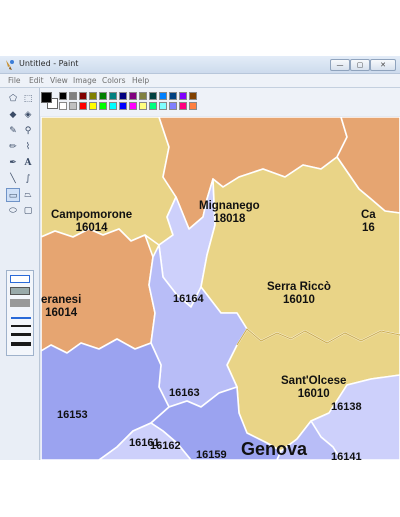 This screenshot has height=517, width=400. What do you see at coordinates (92, 221) in the screenshot?
I see `label-campomorone: Campomorone 16014` at bounding box center [92, 221].